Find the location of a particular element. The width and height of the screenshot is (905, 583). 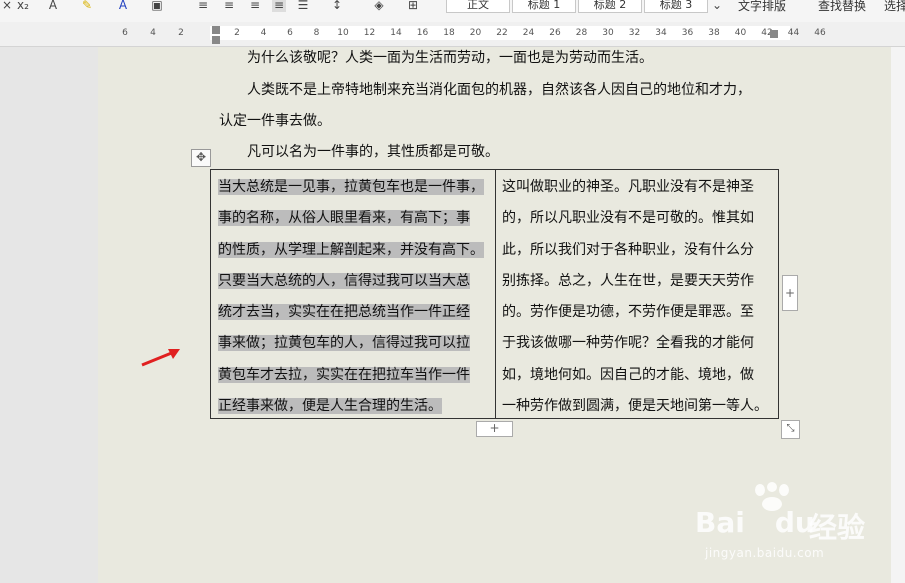

align-left-icon: ≡ is located at coordinates (203, 6).